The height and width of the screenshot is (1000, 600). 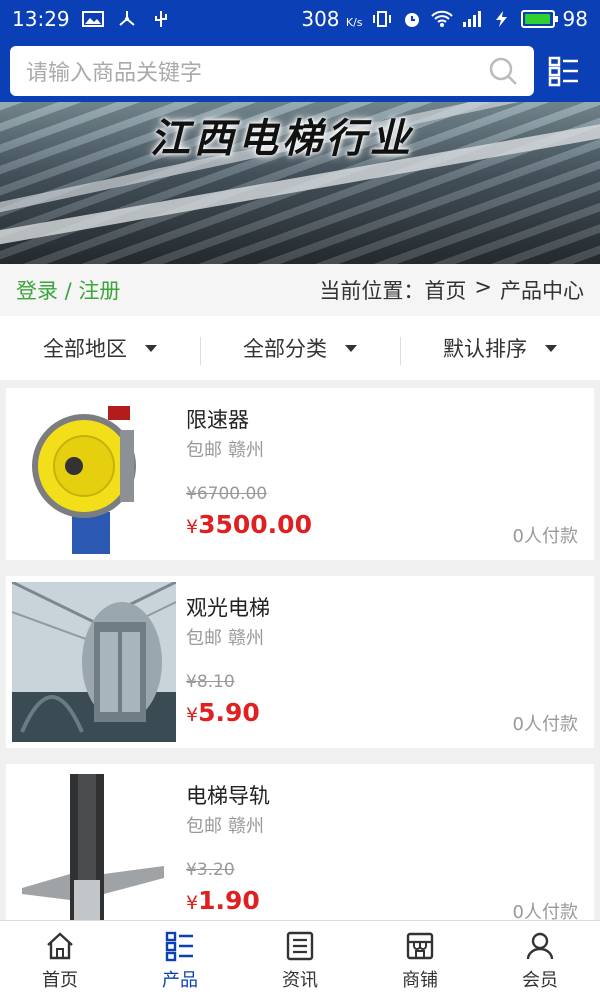 I want to click on tab-news: 资讯, so click(x=300, y=960).